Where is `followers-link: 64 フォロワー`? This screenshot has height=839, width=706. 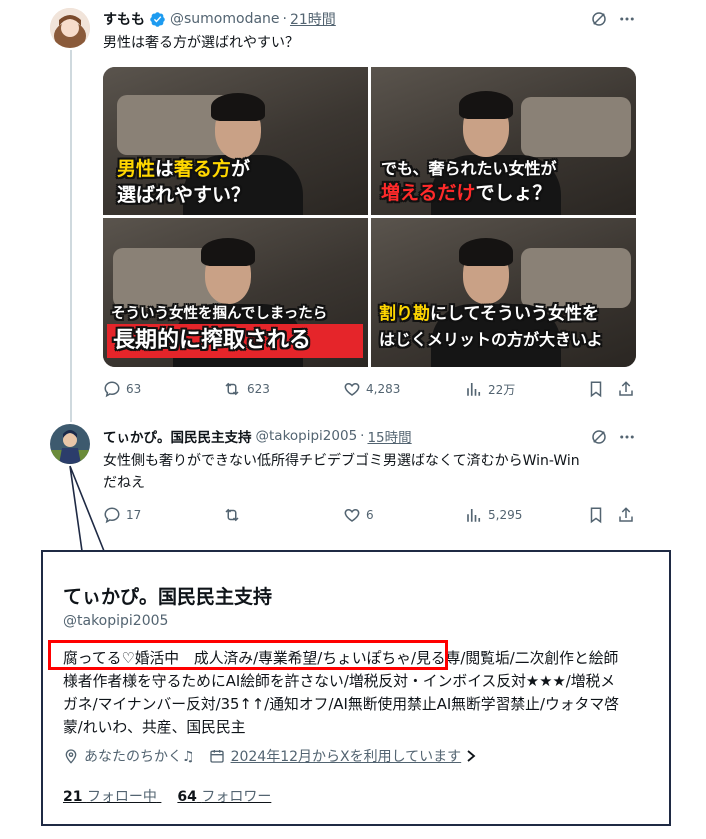
followers-link: 64 フォロワー is located at coordinates (224, 797).